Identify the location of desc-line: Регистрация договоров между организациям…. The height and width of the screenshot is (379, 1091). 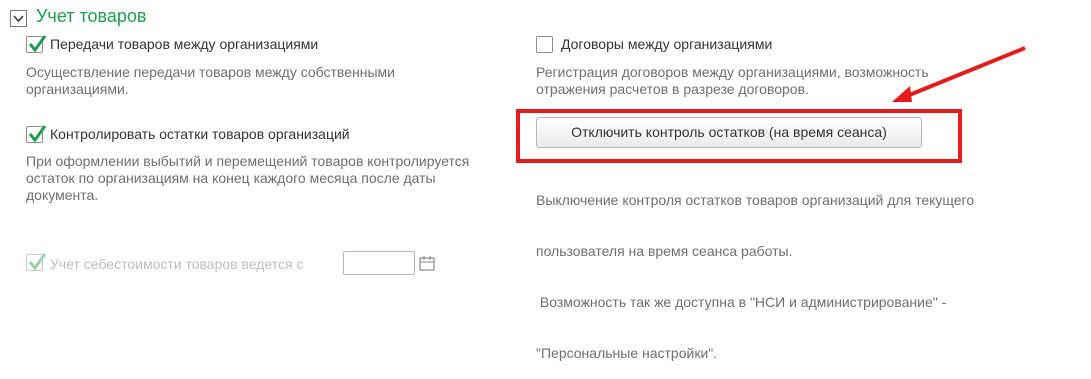
(732, 72).